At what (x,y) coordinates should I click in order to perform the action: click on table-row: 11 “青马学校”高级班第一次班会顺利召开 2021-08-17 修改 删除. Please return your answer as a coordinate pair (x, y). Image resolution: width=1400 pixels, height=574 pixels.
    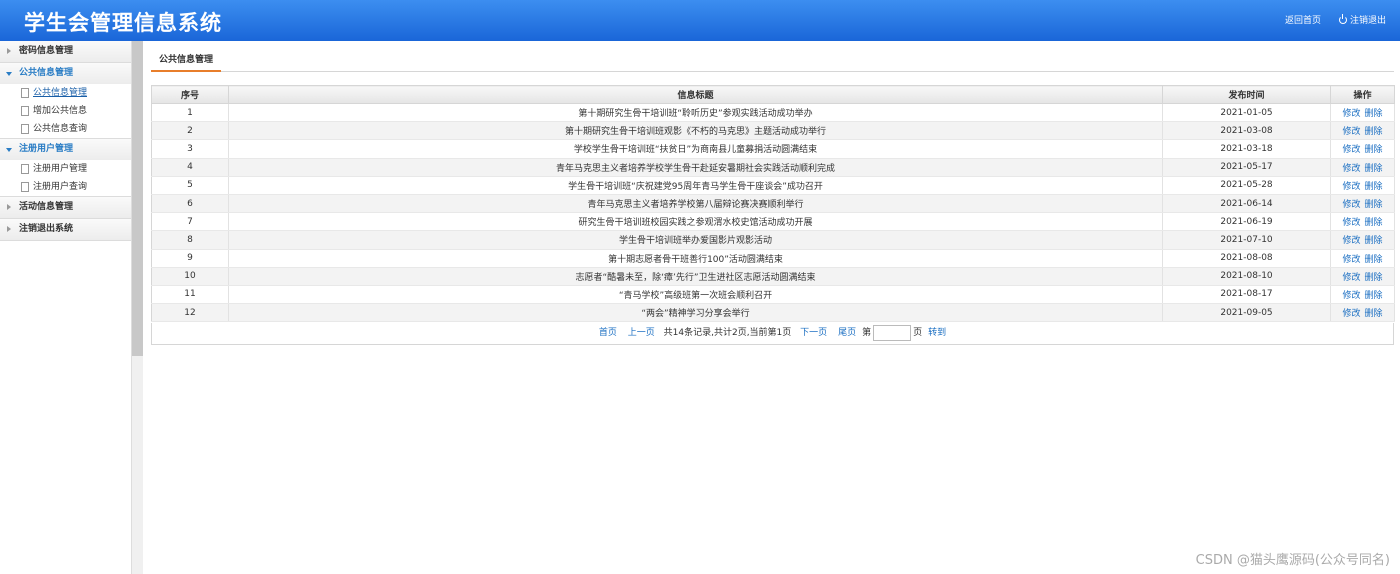
    Looking at the image, I should click on (773, 295).